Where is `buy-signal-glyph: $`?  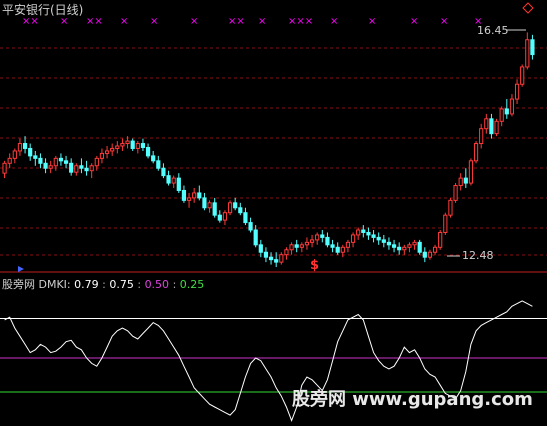
buy-signal-glyph: $ is located at coordinates (315, 265).